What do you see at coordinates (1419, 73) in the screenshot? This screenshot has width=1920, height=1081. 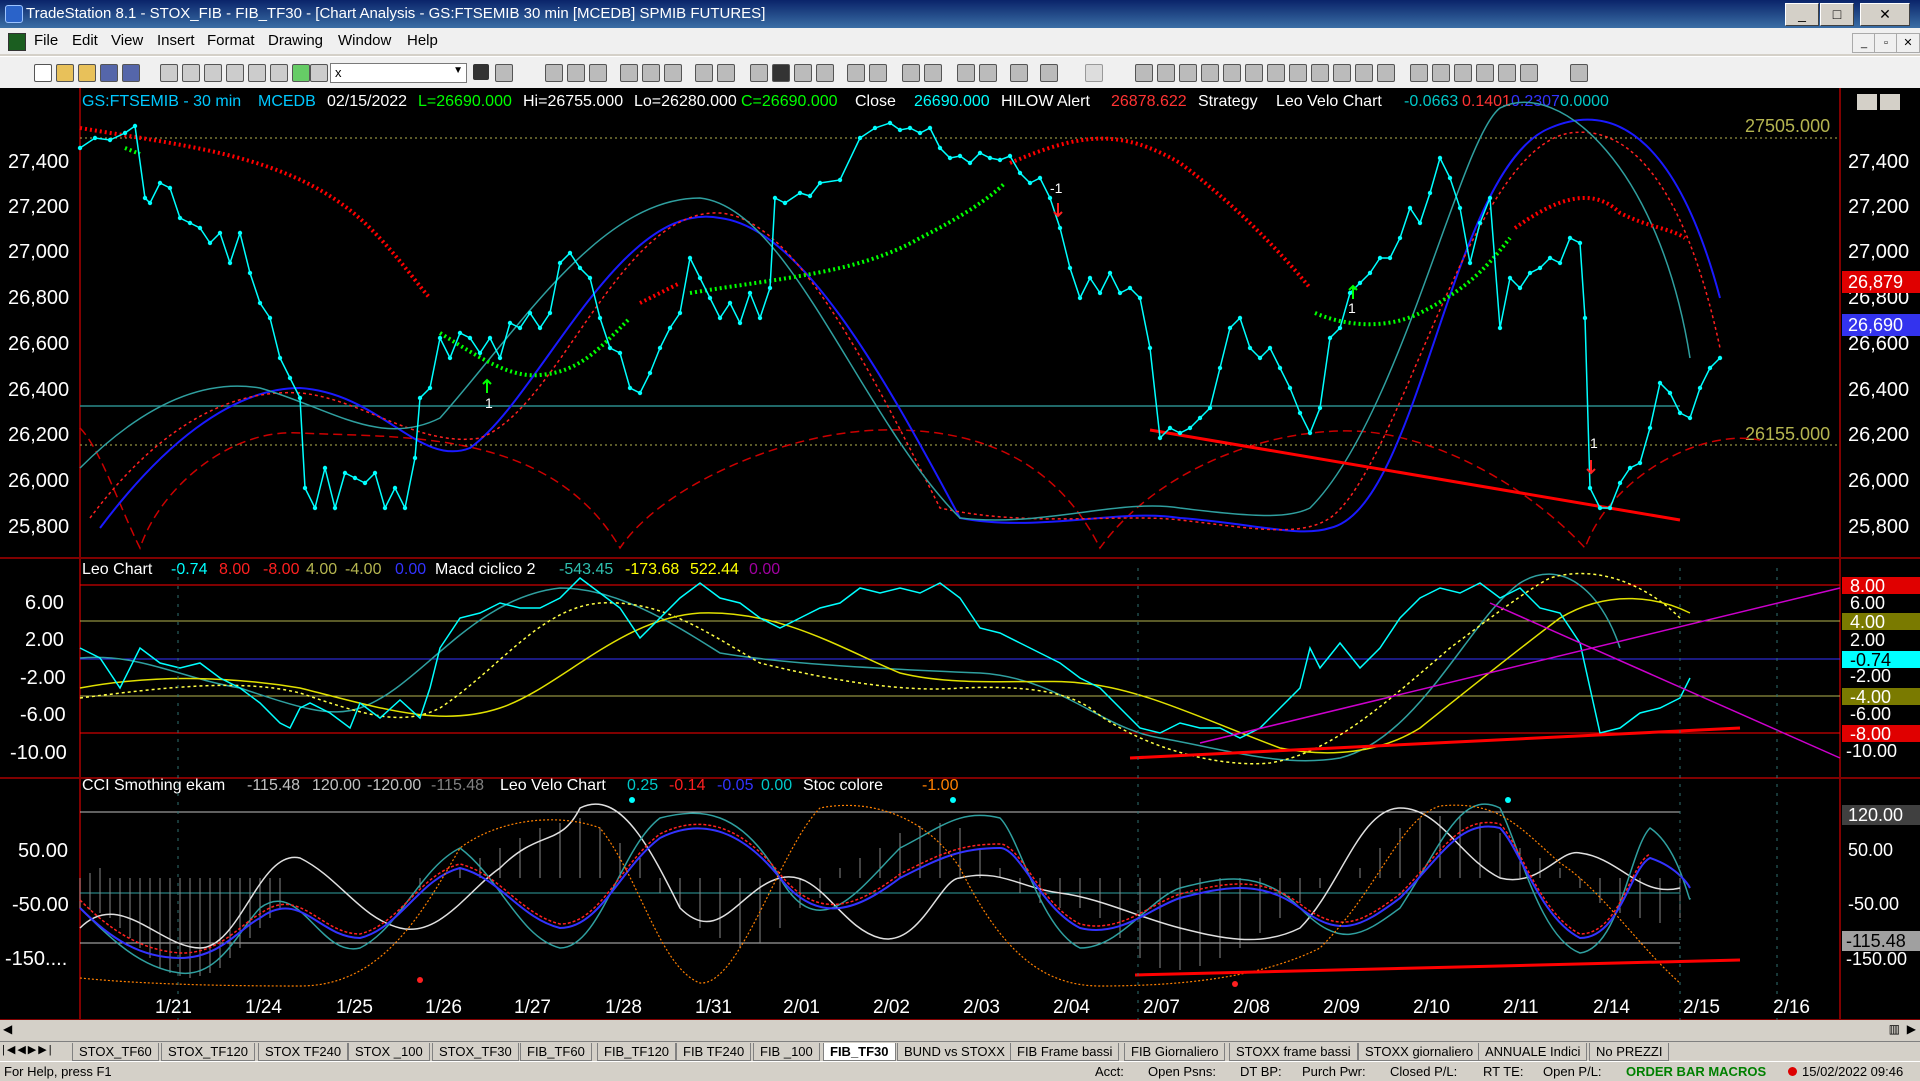 I see `trend-angle-icon` at bounding box center [1419, 73].